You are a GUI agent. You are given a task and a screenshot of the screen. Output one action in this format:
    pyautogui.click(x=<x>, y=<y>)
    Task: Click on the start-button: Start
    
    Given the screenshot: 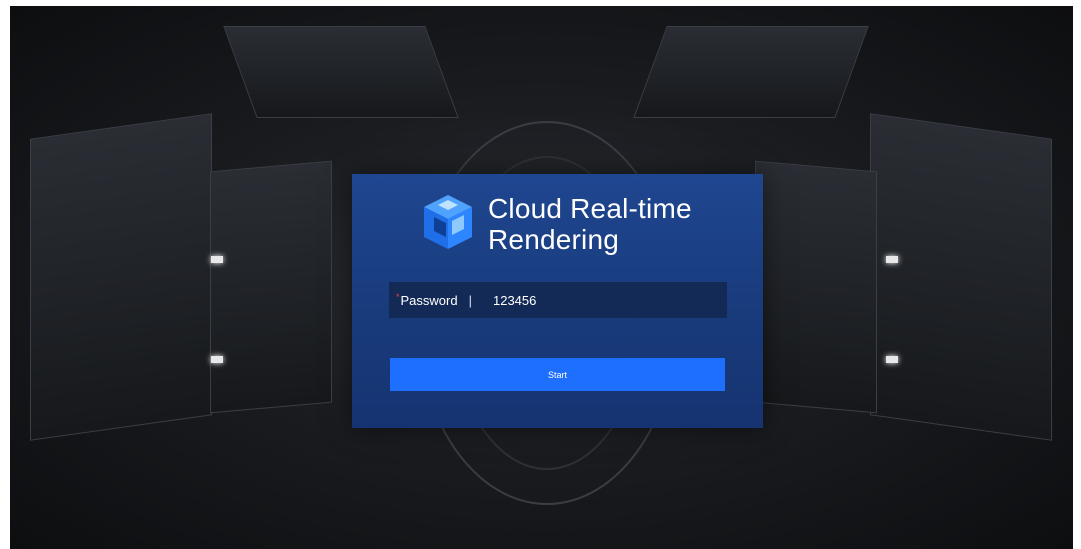 What is the action you would take?
    pyautogui.click(x=557, y=374)
    